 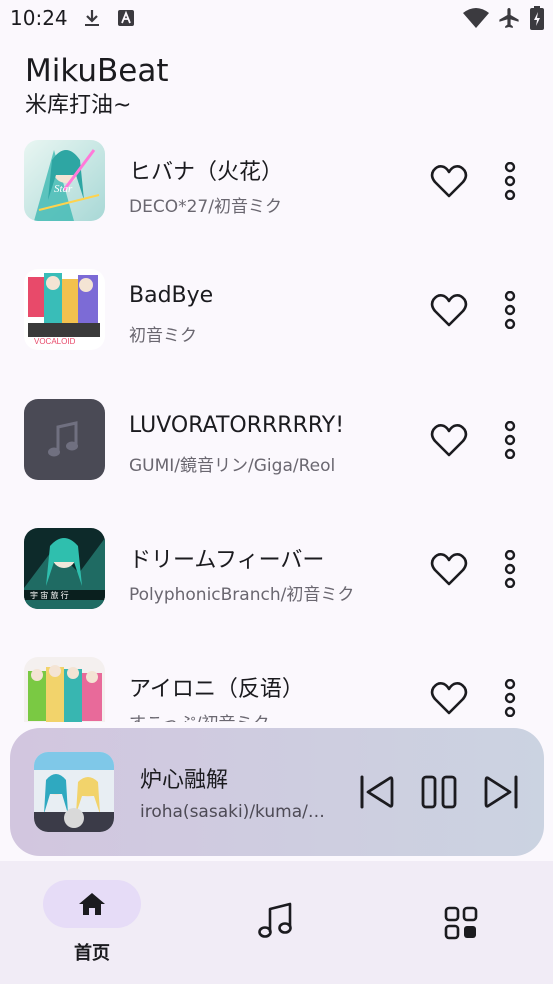 What do you see at coordinates (163, 336) in the screenshot?
I see `song-artist: 初音ミク` at bounding box center [163, 336].